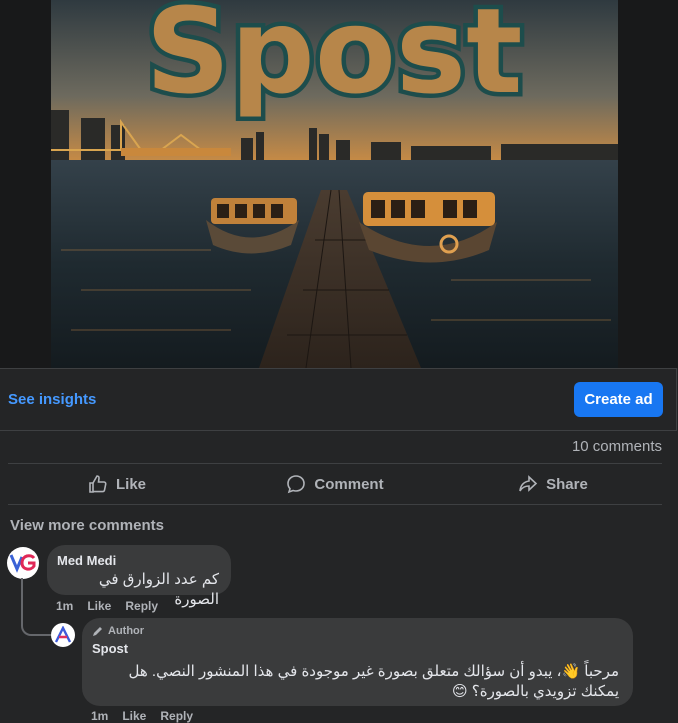 The image size is (678, 723). What do you see at coordinates (36, 607) in the screenshot?
I see `reply-thread-line` at bounding box center [36, 607].